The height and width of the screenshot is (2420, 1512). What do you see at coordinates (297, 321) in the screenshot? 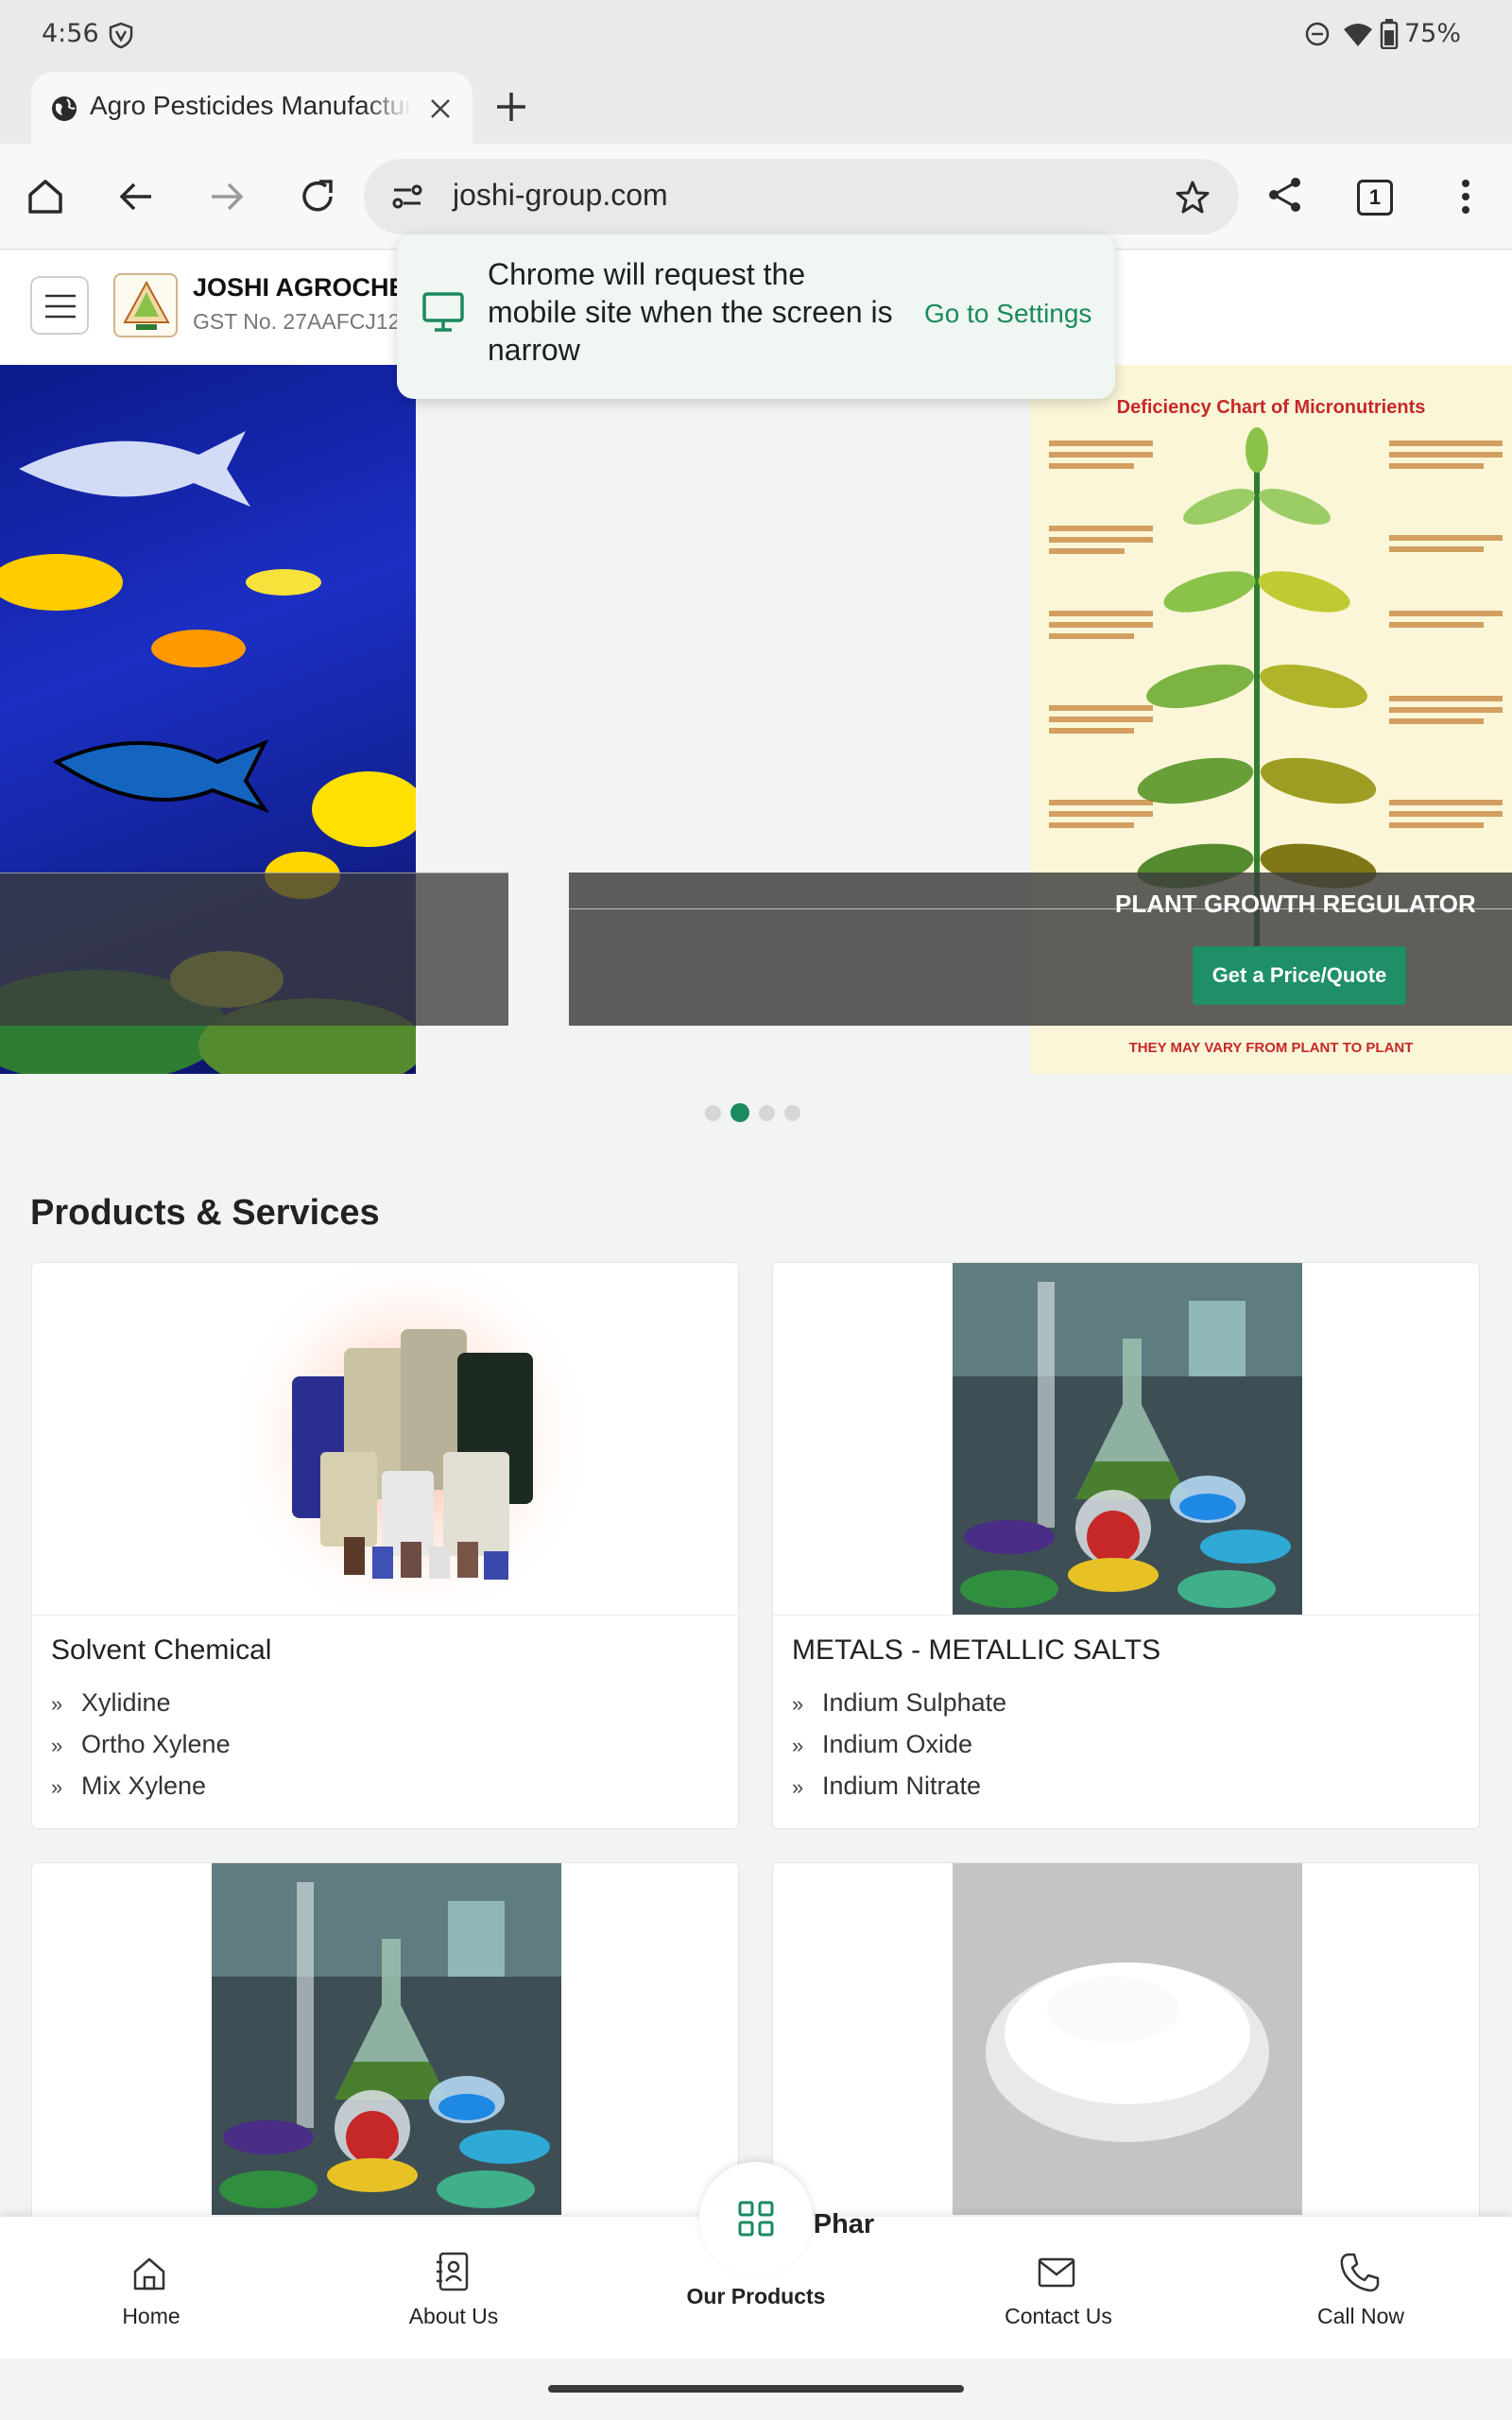
I see `gst-number: GST No. 27AAFCJ12` at bounding box center [297, 321].